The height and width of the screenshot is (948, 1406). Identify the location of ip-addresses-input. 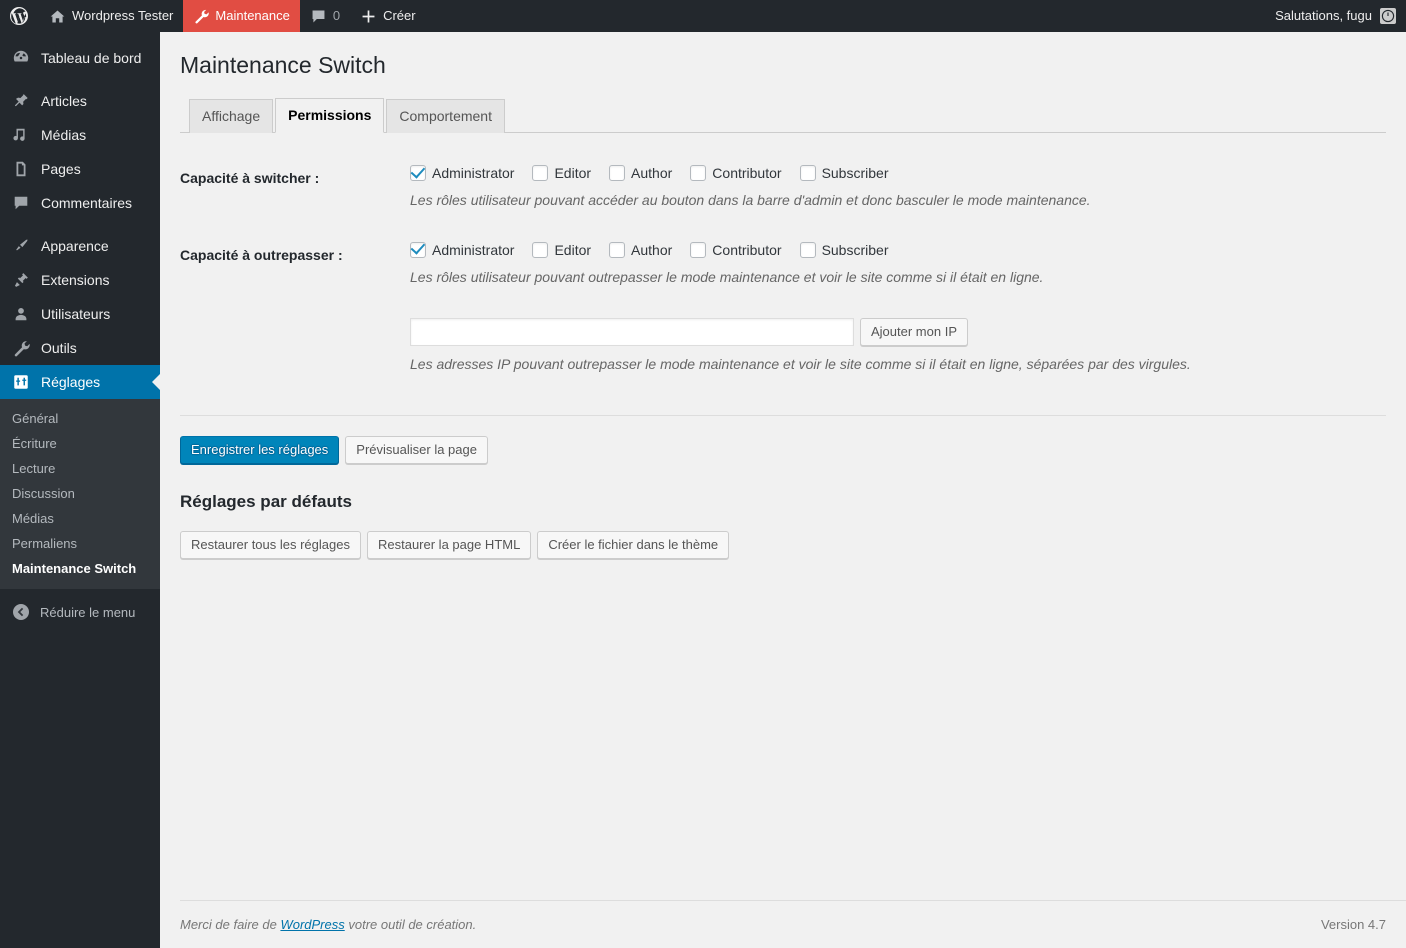
(632, 331).